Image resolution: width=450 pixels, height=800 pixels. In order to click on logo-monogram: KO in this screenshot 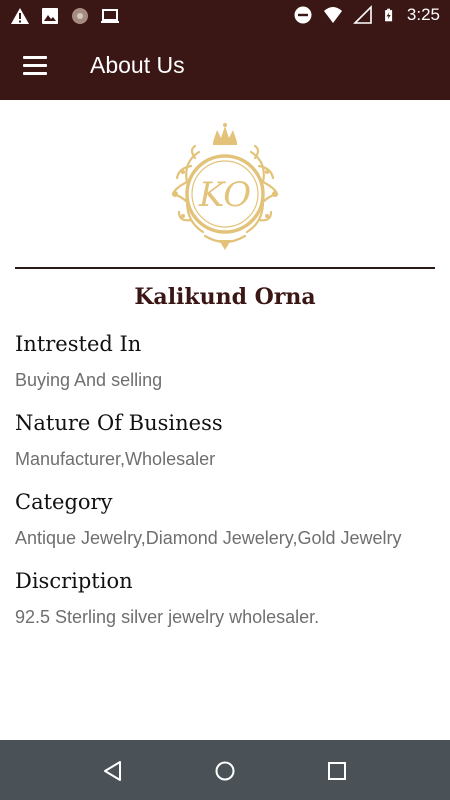, I will do `click(224, 195)`.